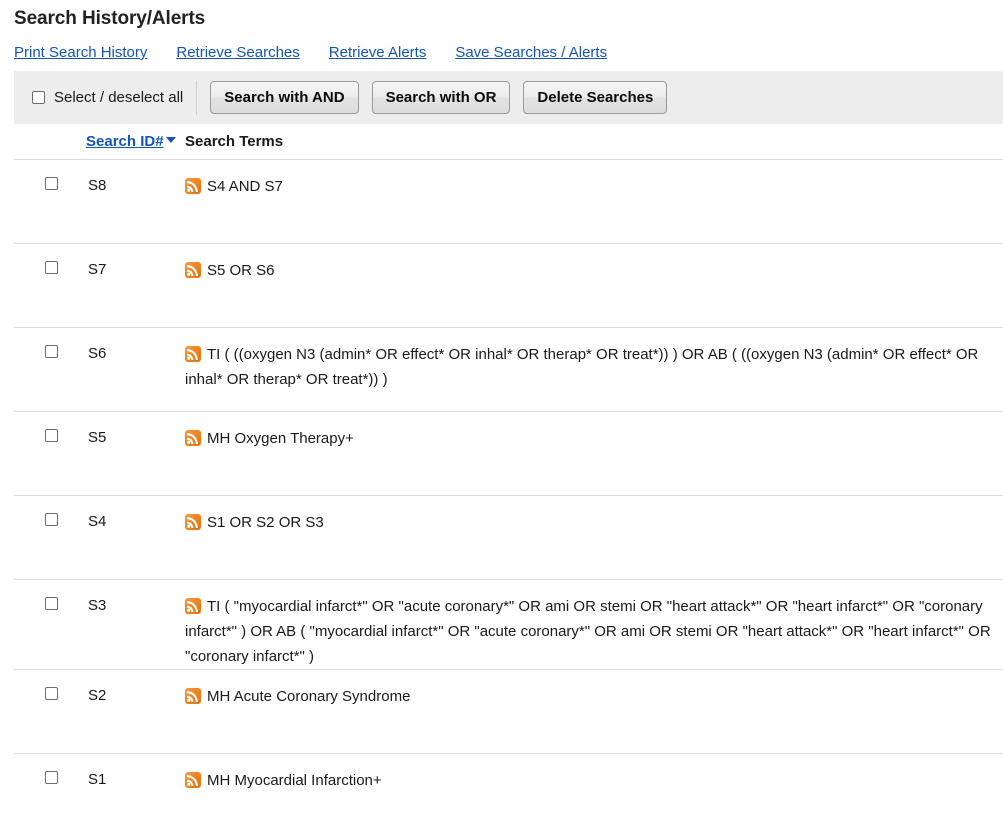 The image size is (1003, 838). What do you see at coordinates (234, 141) in the screenshot?
I see `header-search-terms-cell: Search Terms` at bounding box center [234, 141].